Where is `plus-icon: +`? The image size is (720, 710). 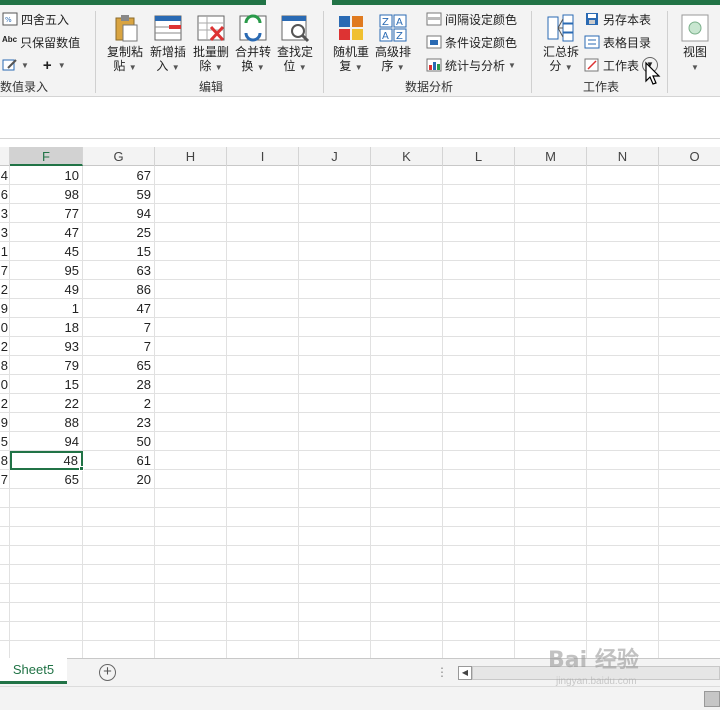
plus-icon: + is located at coordinates (47, 65).